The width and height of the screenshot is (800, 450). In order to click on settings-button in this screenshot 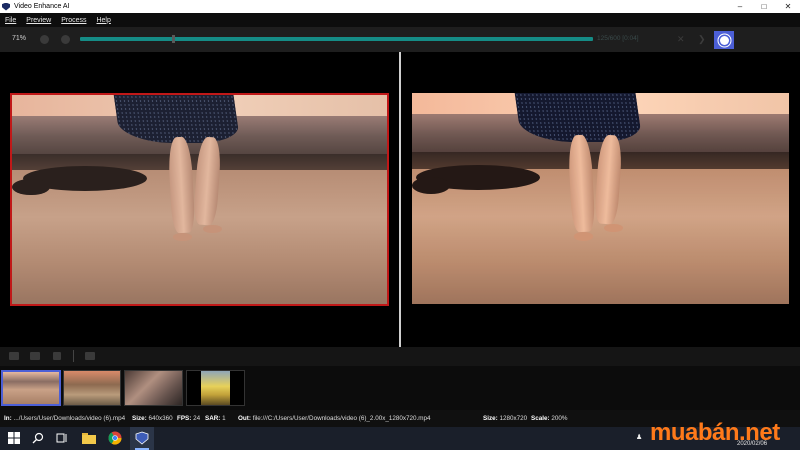, I will do `click(724, 40)`.